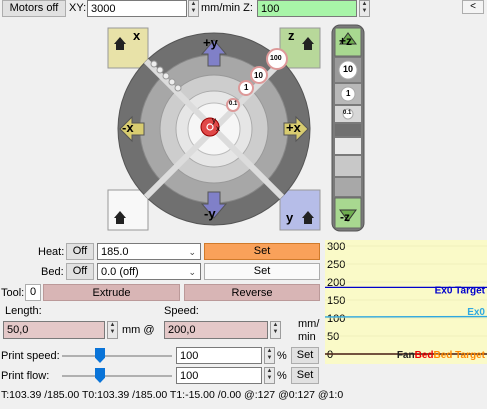 Image resolution: width=487 pixels, height=409 pixels. Describe the element at coordinates (216, 330) in the screenshot. I see `extrude-speed-input: 200,0` at that location.